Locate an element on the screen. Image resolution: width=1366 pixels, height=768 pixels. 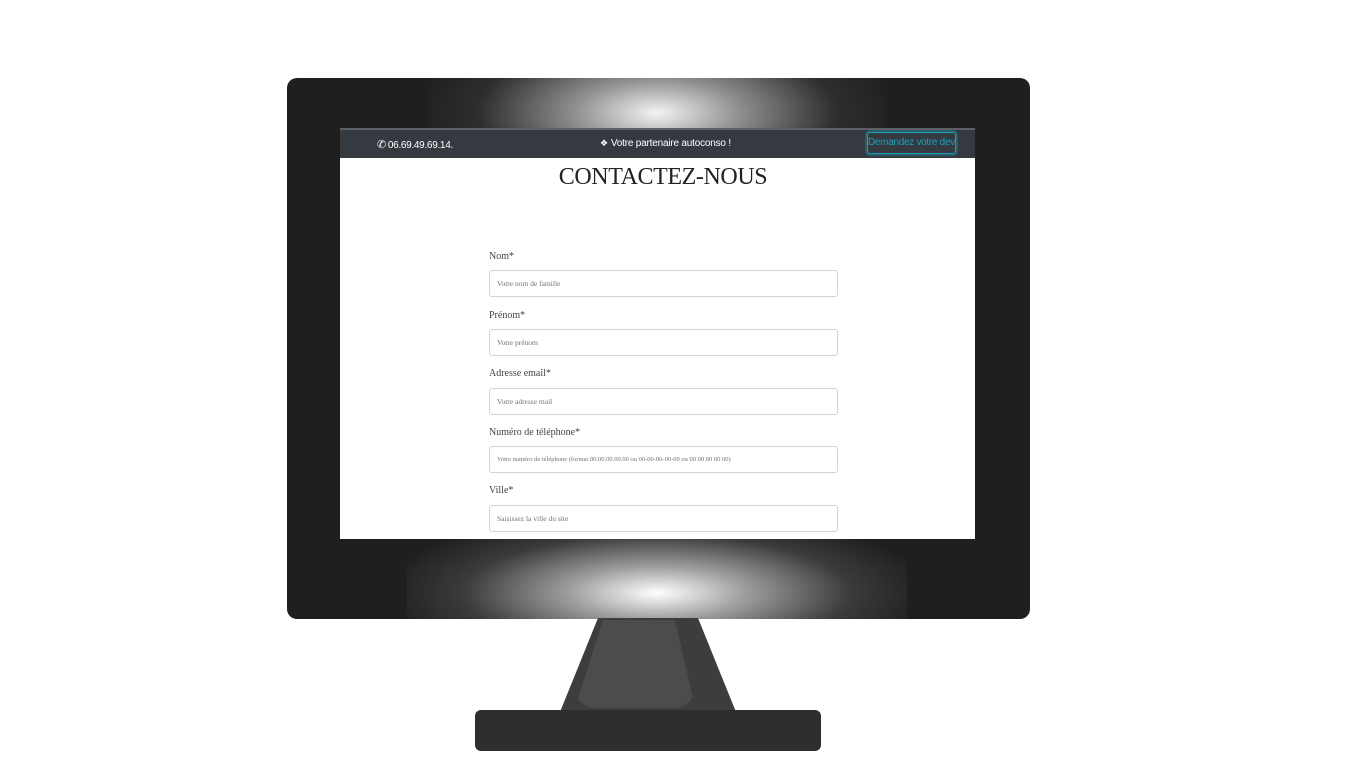
email-label: Adresse email* is located at coordinates (520, 373).